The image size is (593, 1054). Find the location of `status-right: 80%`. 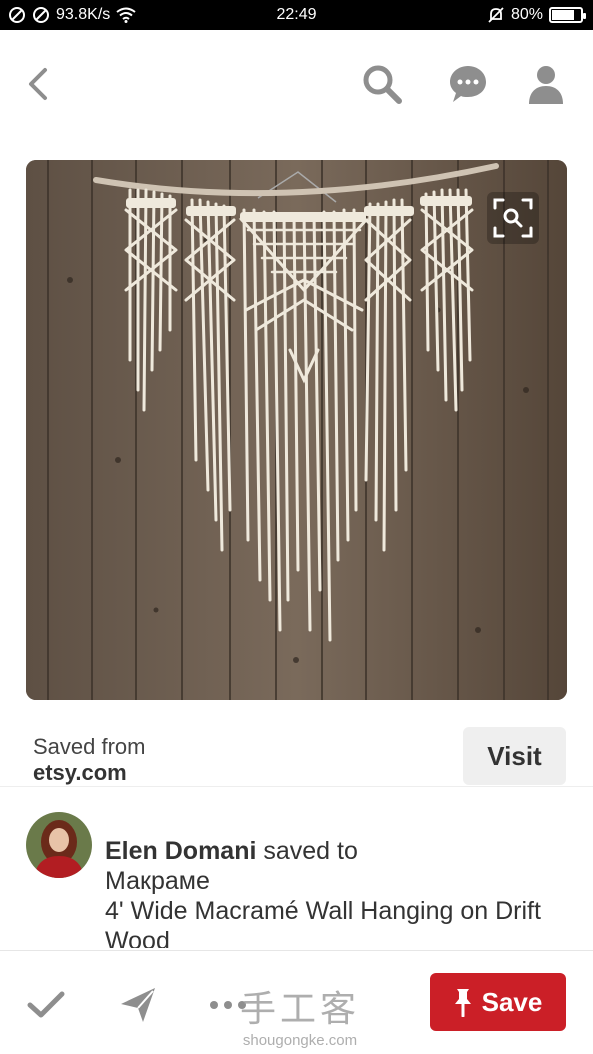

status-right: 80% is located at coordinates (536, 15).